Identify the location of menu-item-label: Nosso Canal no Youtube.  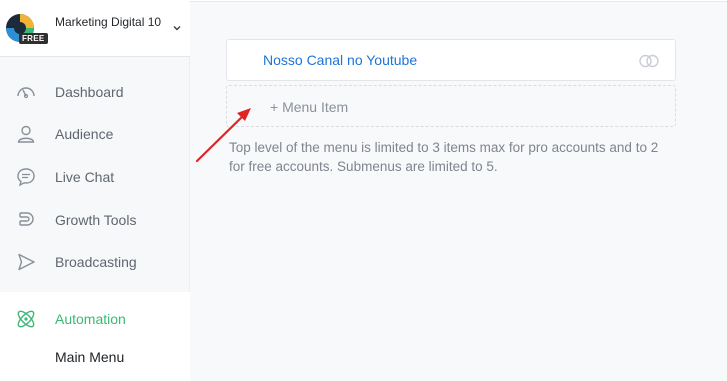
(340, 60).